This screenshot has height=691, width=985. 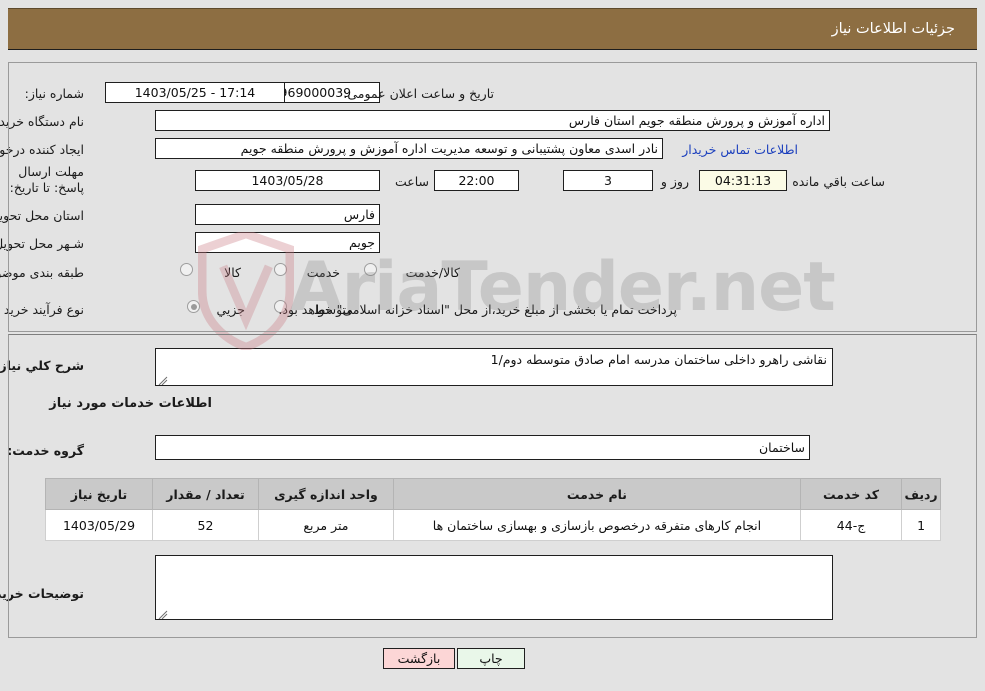 I want to click on col-code: کد خدمت, so click(x=851, y=494).